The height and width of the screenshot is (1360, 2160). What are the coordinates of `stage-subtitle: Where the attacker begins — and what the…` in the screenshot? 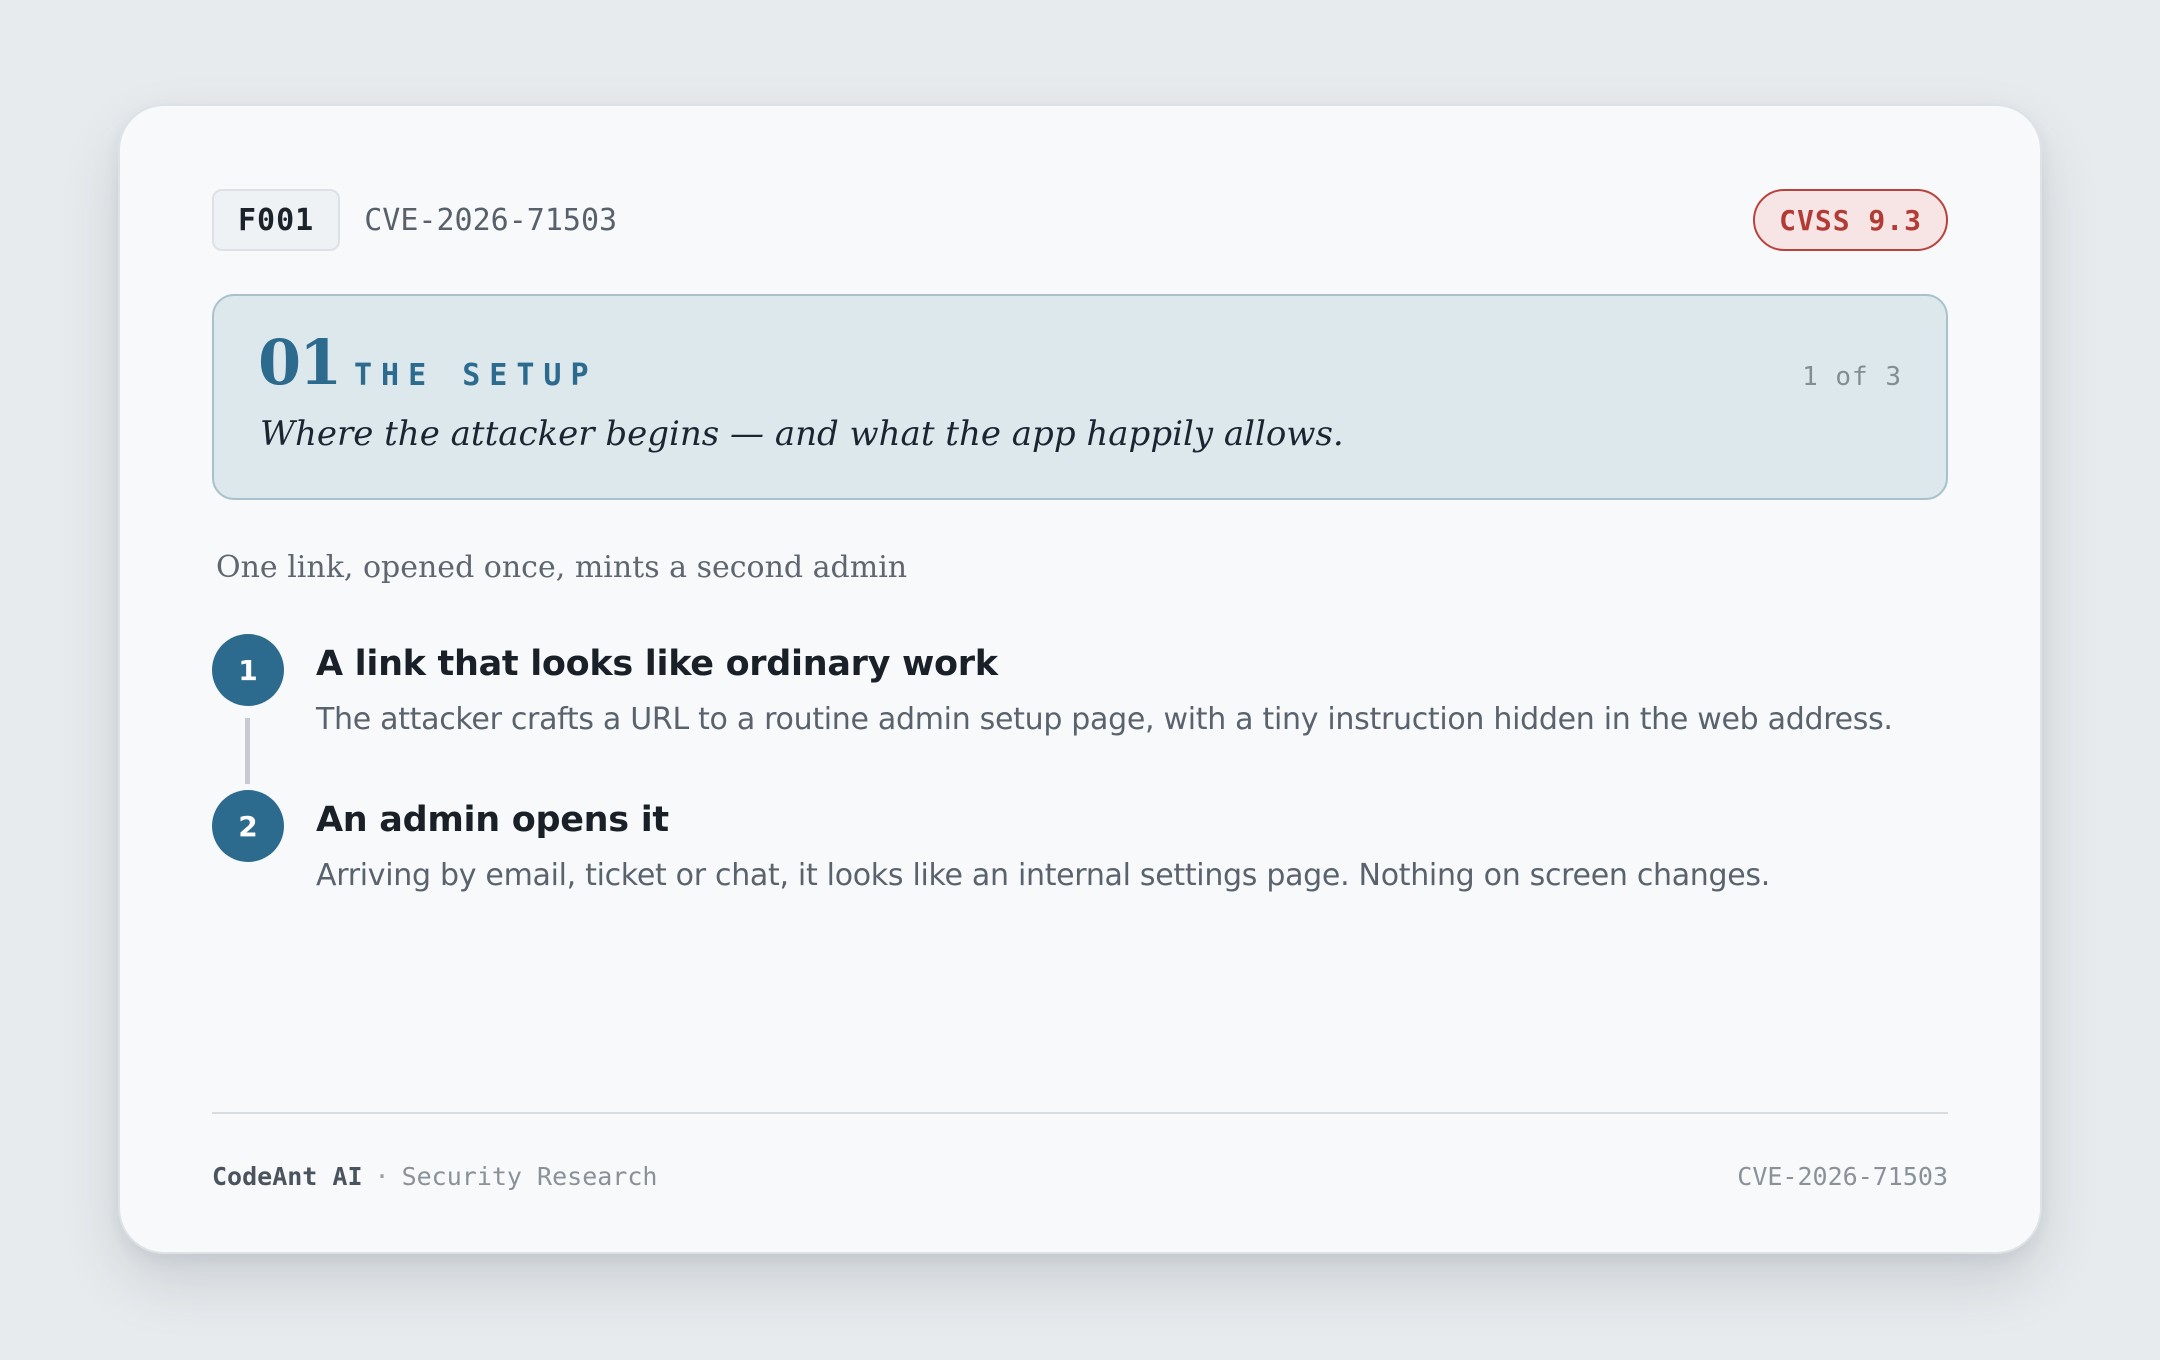 It's located at (802, 434).